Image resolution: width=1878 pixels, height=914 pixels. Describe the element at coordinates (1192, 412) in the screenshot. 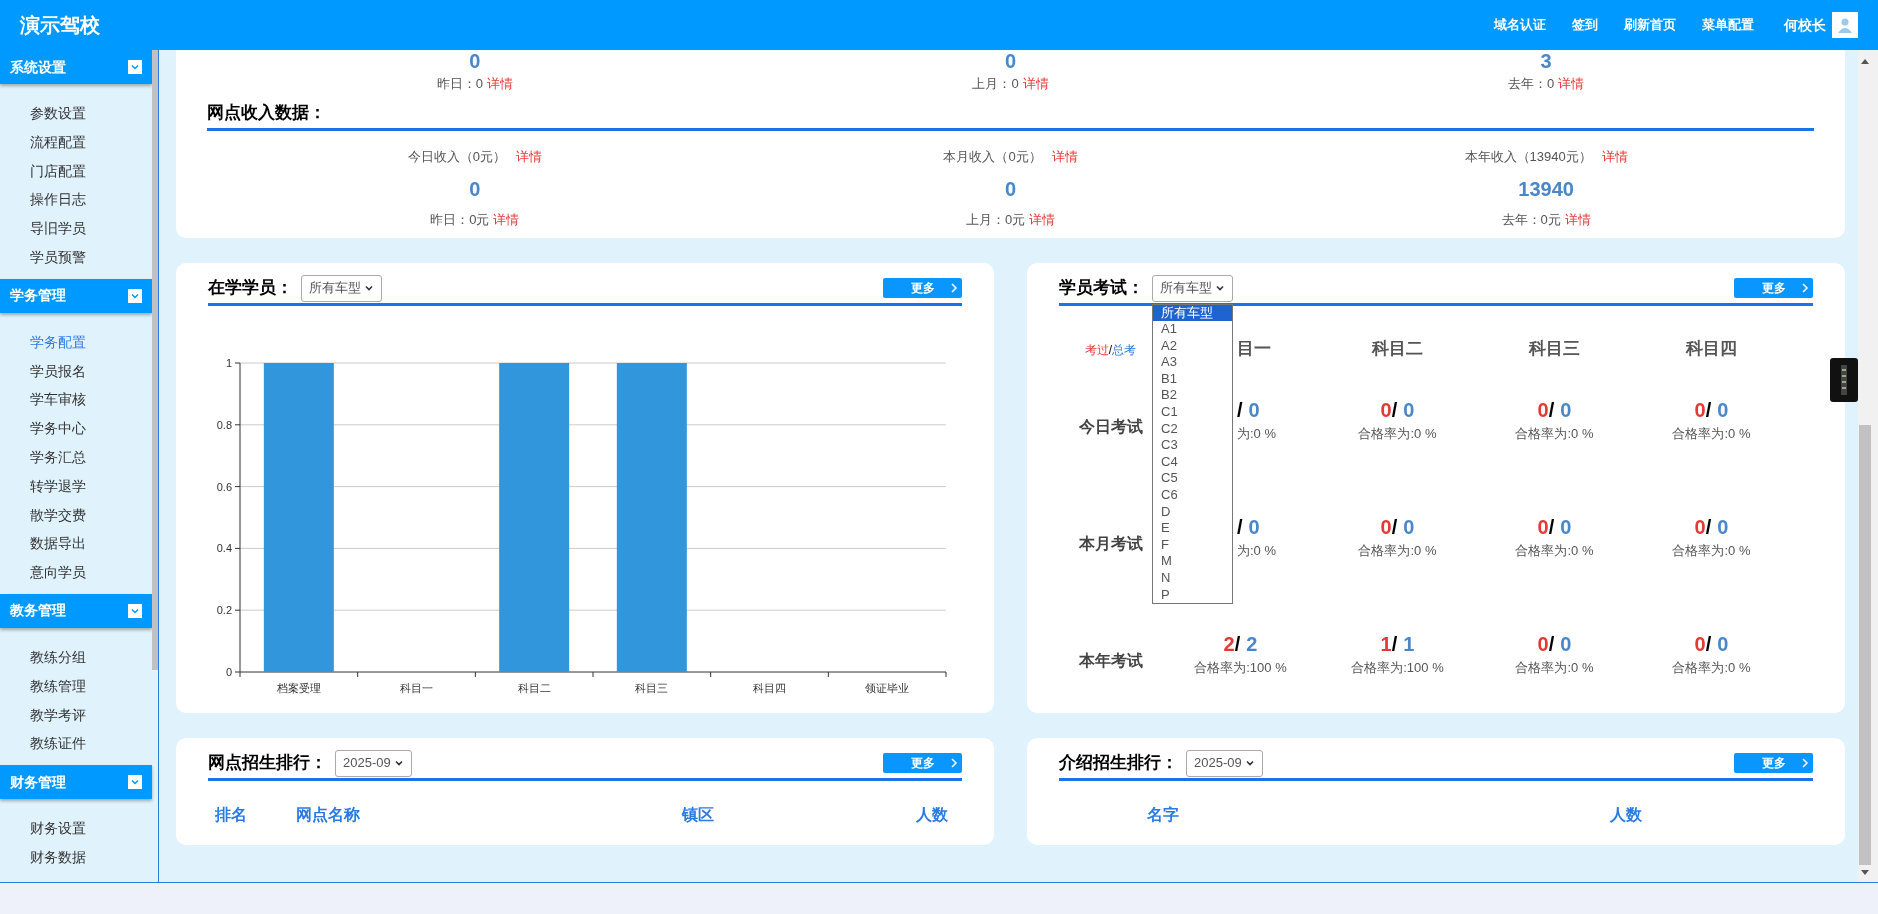

I see `dropdown-option: C1` at that location.